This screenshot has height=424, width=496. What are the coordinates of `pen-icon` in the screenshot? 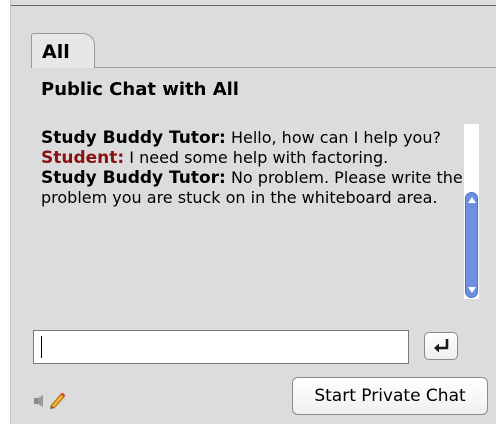 It's located at (57, 402).